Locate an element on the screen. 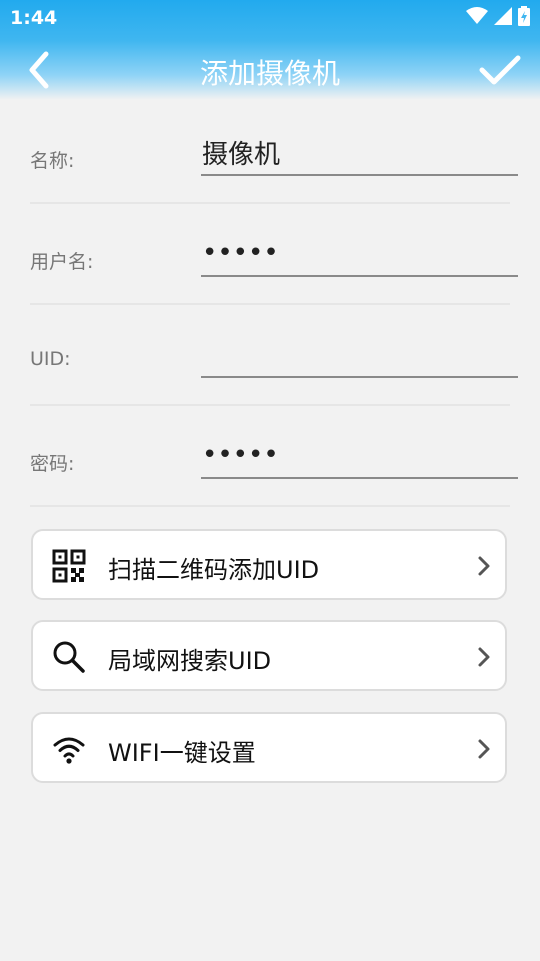 The image size is (540, 961). lan-search-button: 局域网搜索UID is located at coordinates (269, 655).